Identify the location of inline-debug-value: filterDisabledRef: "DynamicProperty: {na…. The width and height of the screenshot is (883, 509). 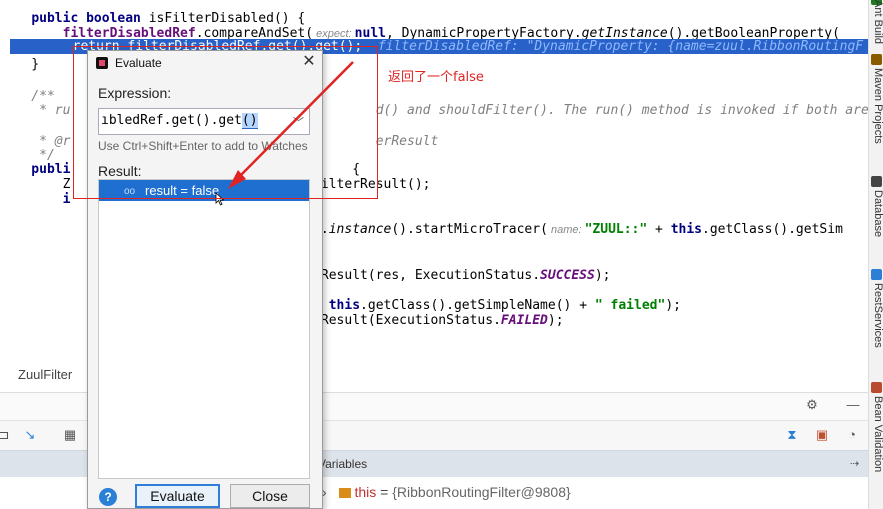
(613, 46).